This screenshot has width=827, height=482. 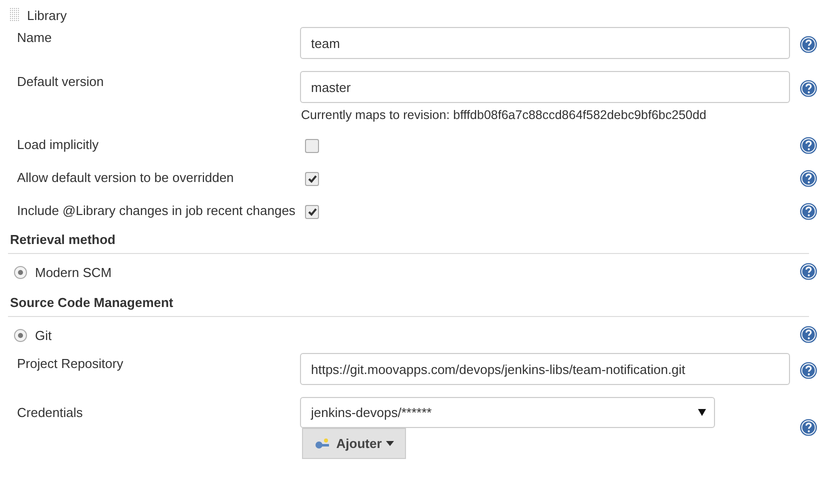 I want to click on section-heading: Retrieval method, so click(x=408, y=240).